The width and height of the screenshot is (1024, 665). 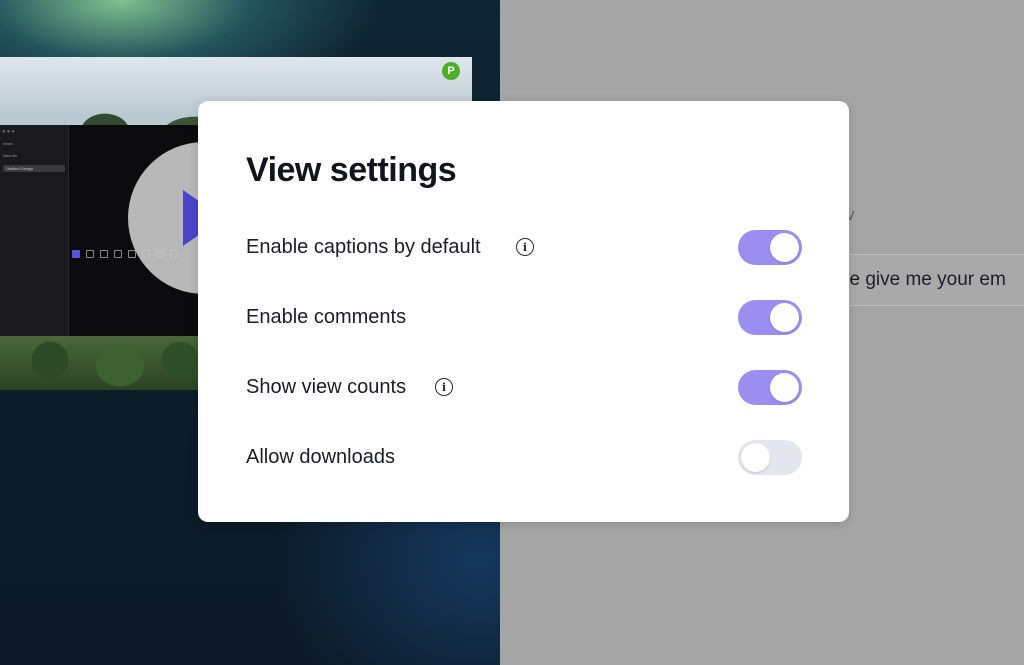 I want to click on toggle-captions, so click(x=770, y=247).